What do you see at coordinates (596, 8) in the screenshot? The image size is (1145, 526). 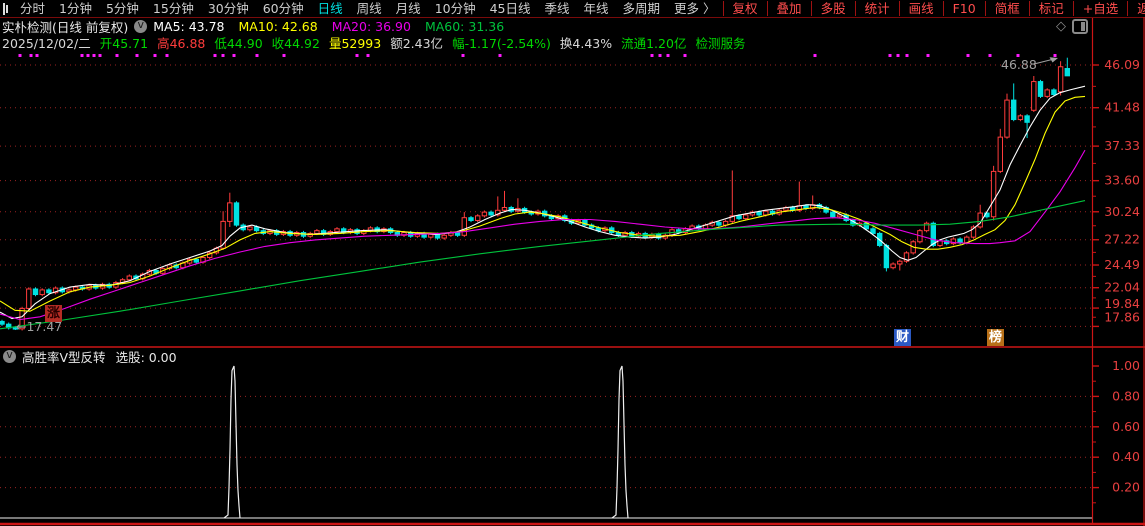 I see `period-tab: 年线` at bounding box center [596, 8].